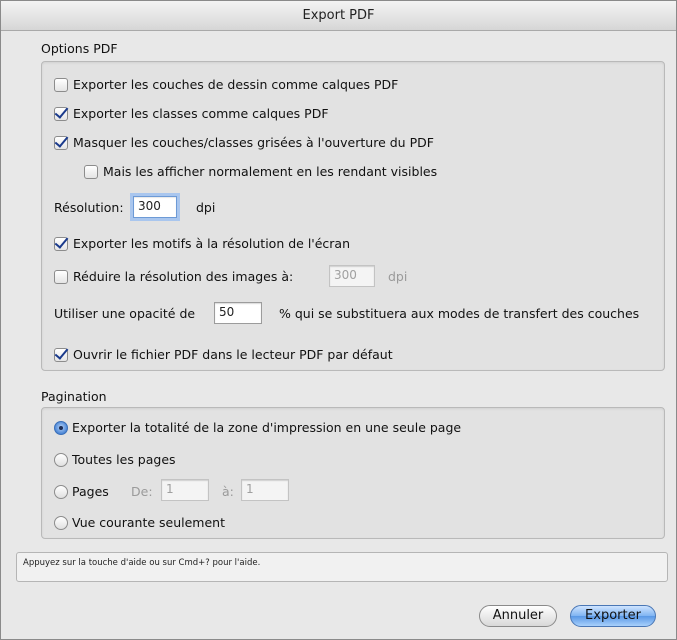 Image resolution: width=677 pixels, height=640 pixels. I want to click on current-view-radio-button, so click(61, 522).